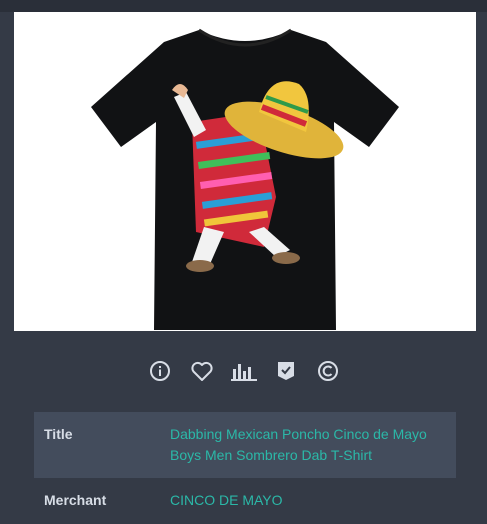  I want to click on info-icon, so click(160, 371).